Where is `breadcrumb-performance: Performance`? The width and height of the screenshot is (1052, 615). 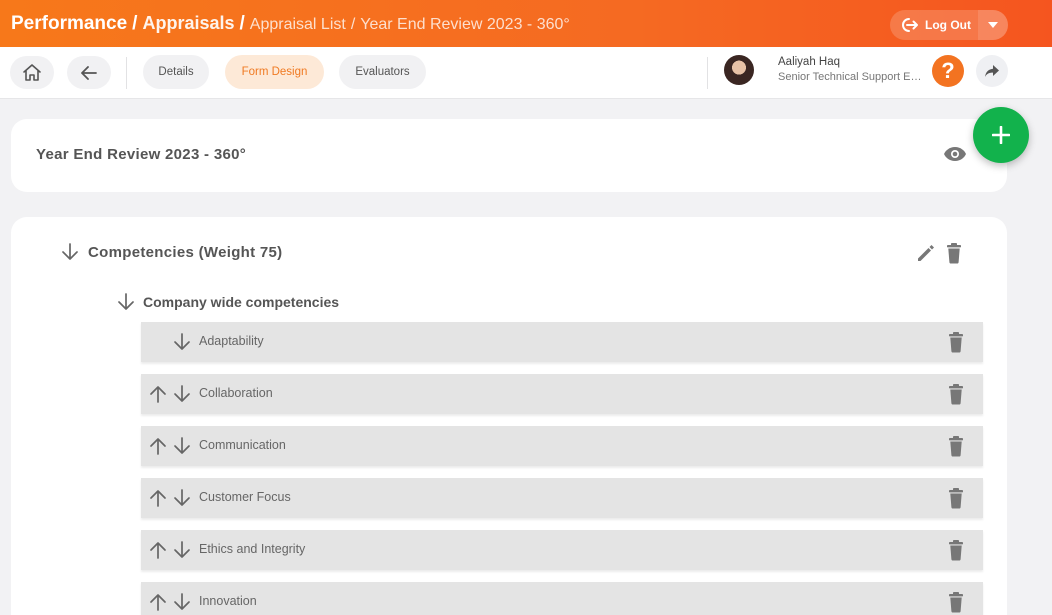
breadcrumb-performance: Performance is located at coordinates (69, 24).